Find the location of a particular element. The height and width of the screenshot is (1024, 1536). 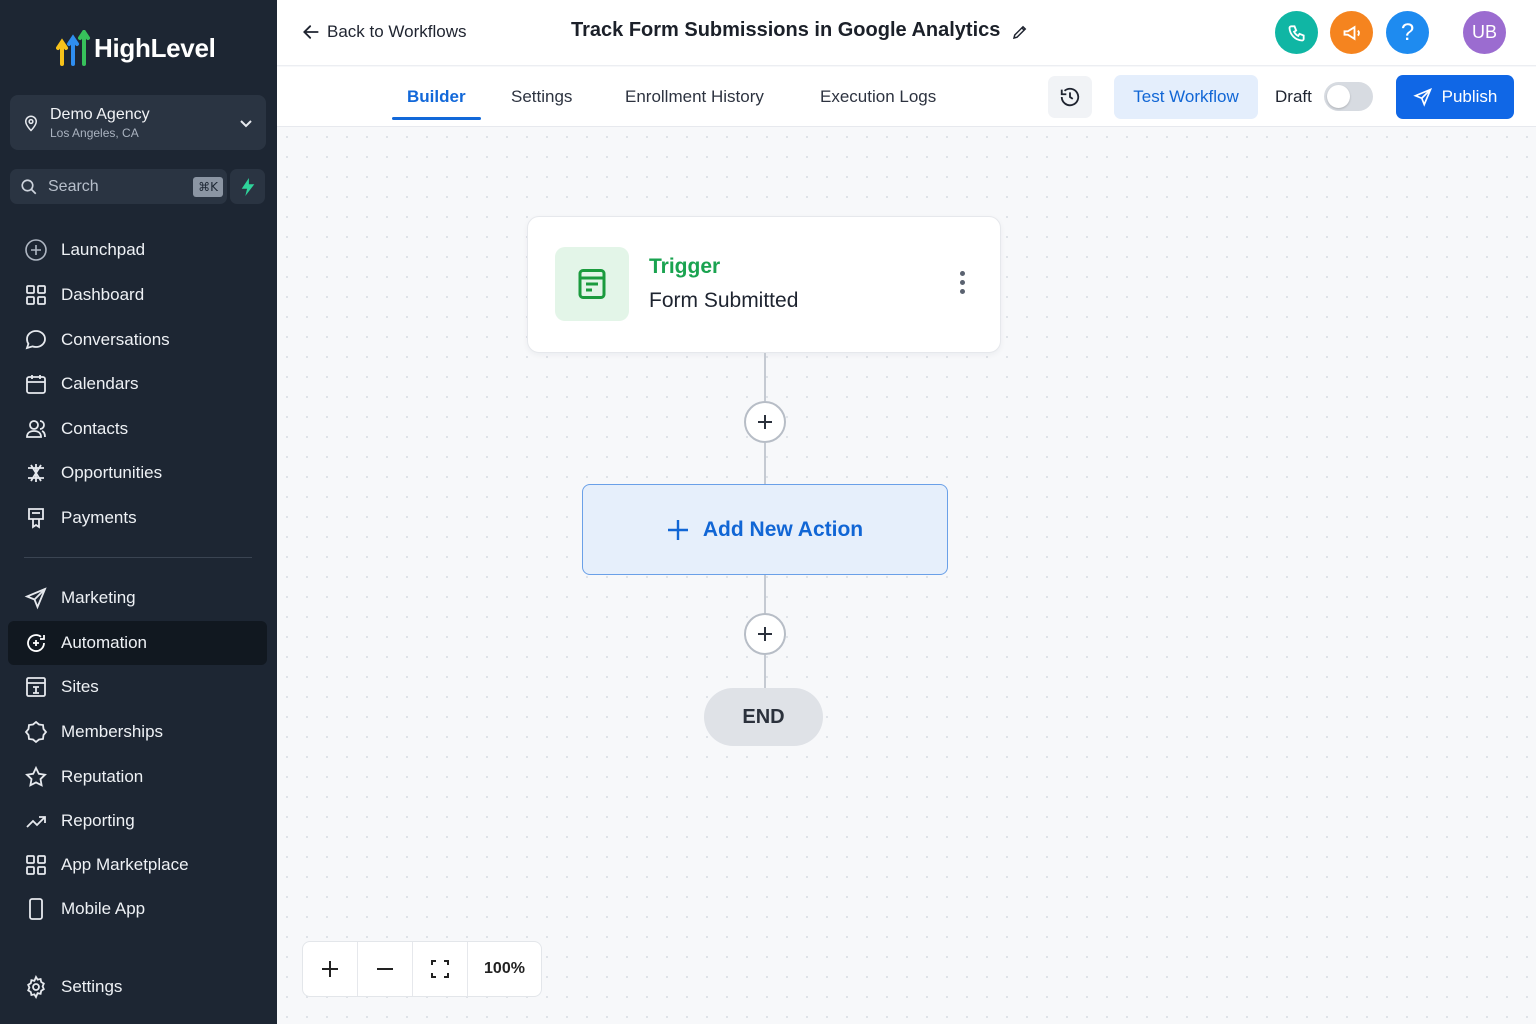

tab-execution-logs: Execution Logs is located at coordinates (878, 97).